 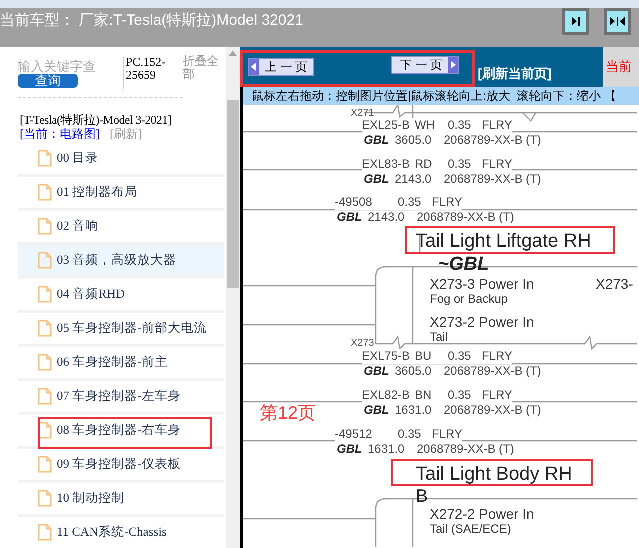 What do you see at coordinates (439, 337) in the screenshot?
I see `pin-function: Tail` at bounding box center [439, 337].